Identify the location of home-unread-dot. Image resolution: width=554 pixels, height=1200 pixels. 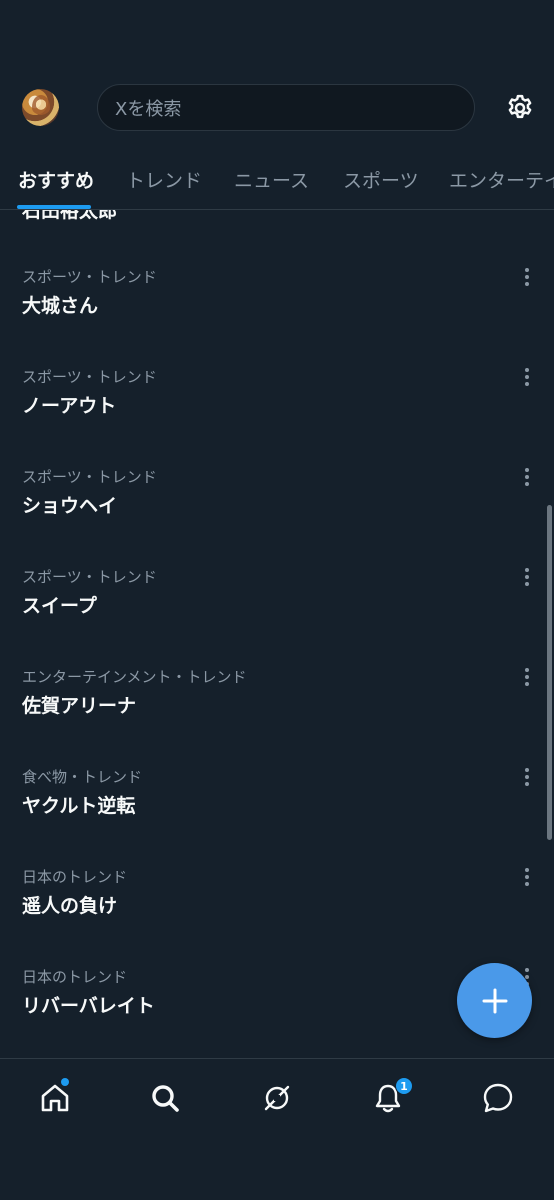
(65, 1082).